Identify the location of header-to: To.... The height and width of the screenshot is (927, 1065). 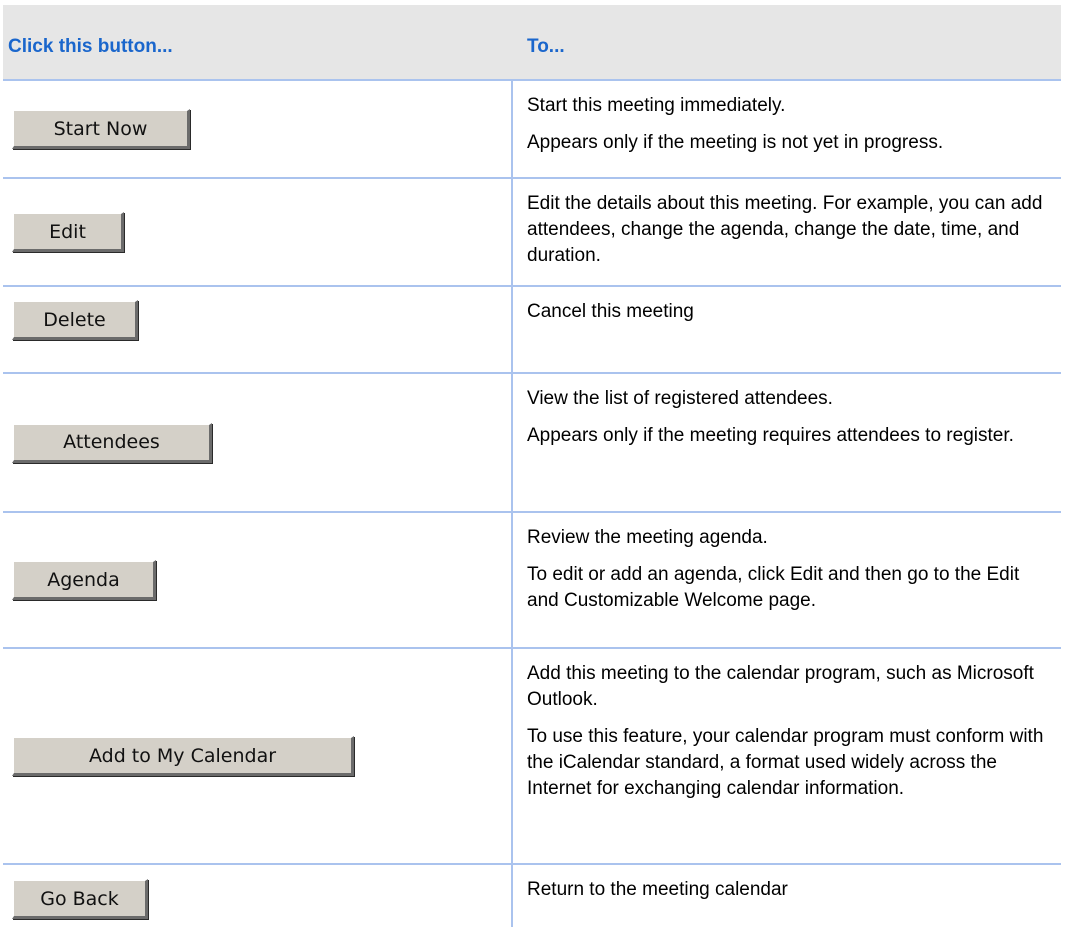
(546, 46).